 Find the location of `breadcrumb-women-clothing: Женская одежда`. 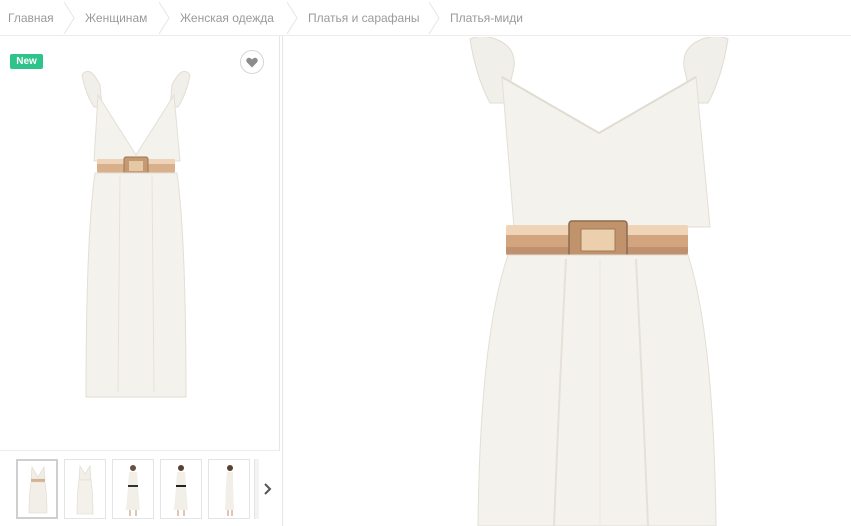

breadcrumb-women-clothing: Женская одежда is located at coordinates (227, 18).